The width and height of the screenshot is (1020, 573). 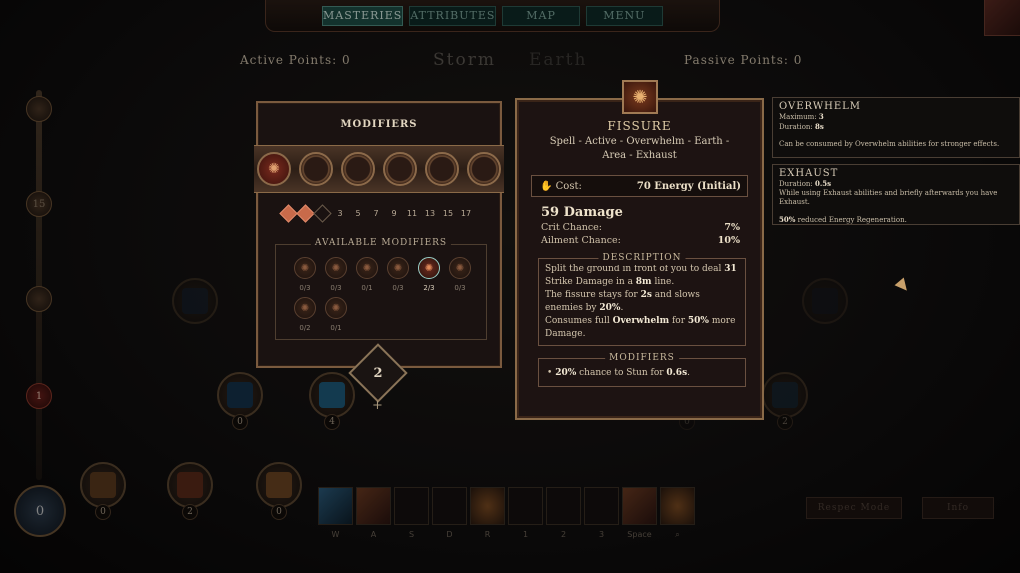 What do you see at coordinates (340, 213) in the screenshot?
I see `threshold-value: 3` at bounding box center [340, 213].